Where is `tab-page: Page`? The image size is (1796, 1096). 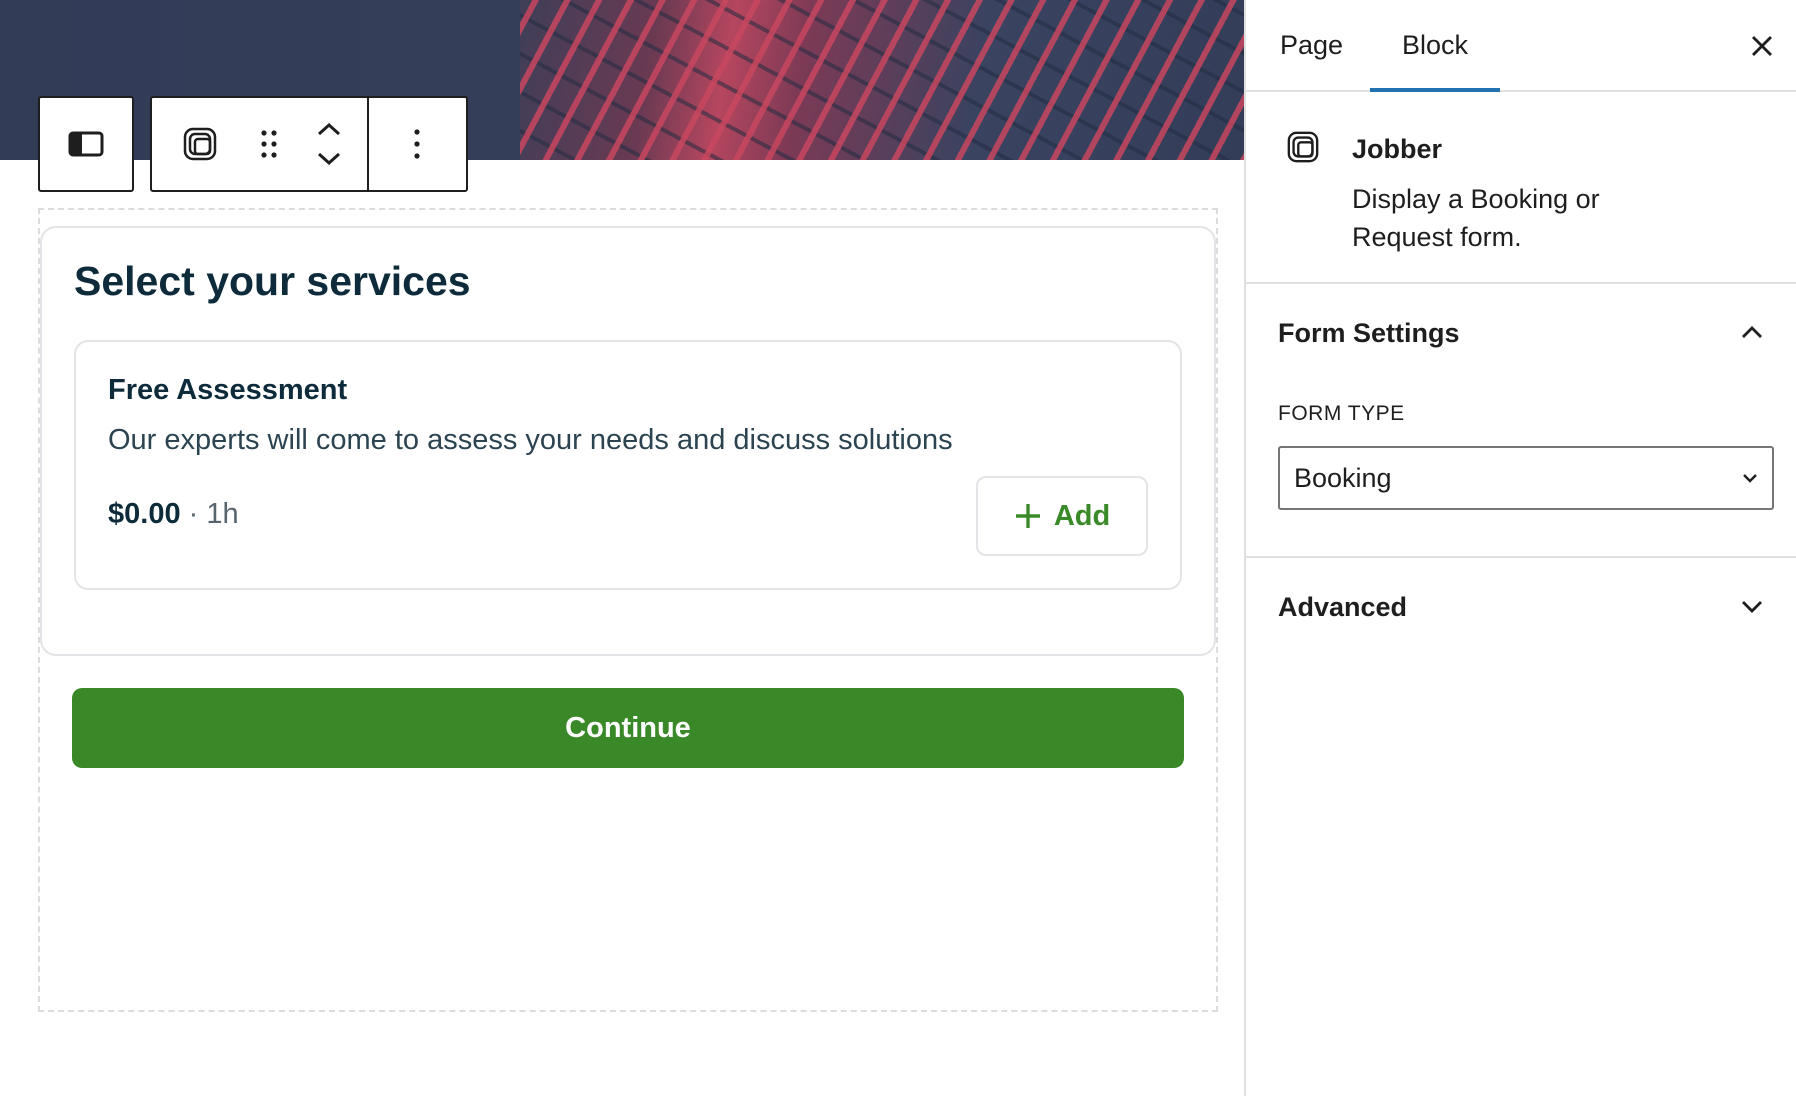
tab-page: Page is located at coordinates (1311, 45).